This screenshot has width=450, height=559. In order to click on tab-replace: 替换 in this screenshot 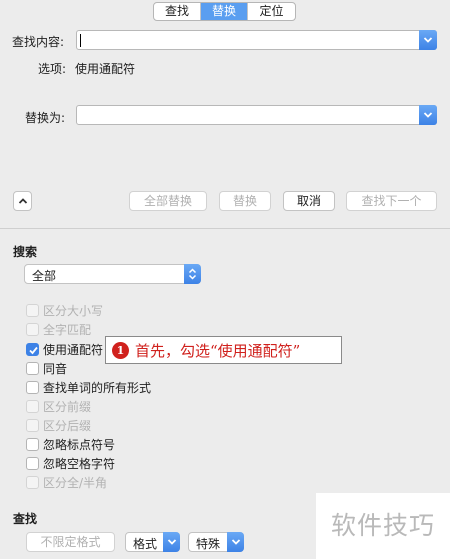, I will do `click(224, 11)`.